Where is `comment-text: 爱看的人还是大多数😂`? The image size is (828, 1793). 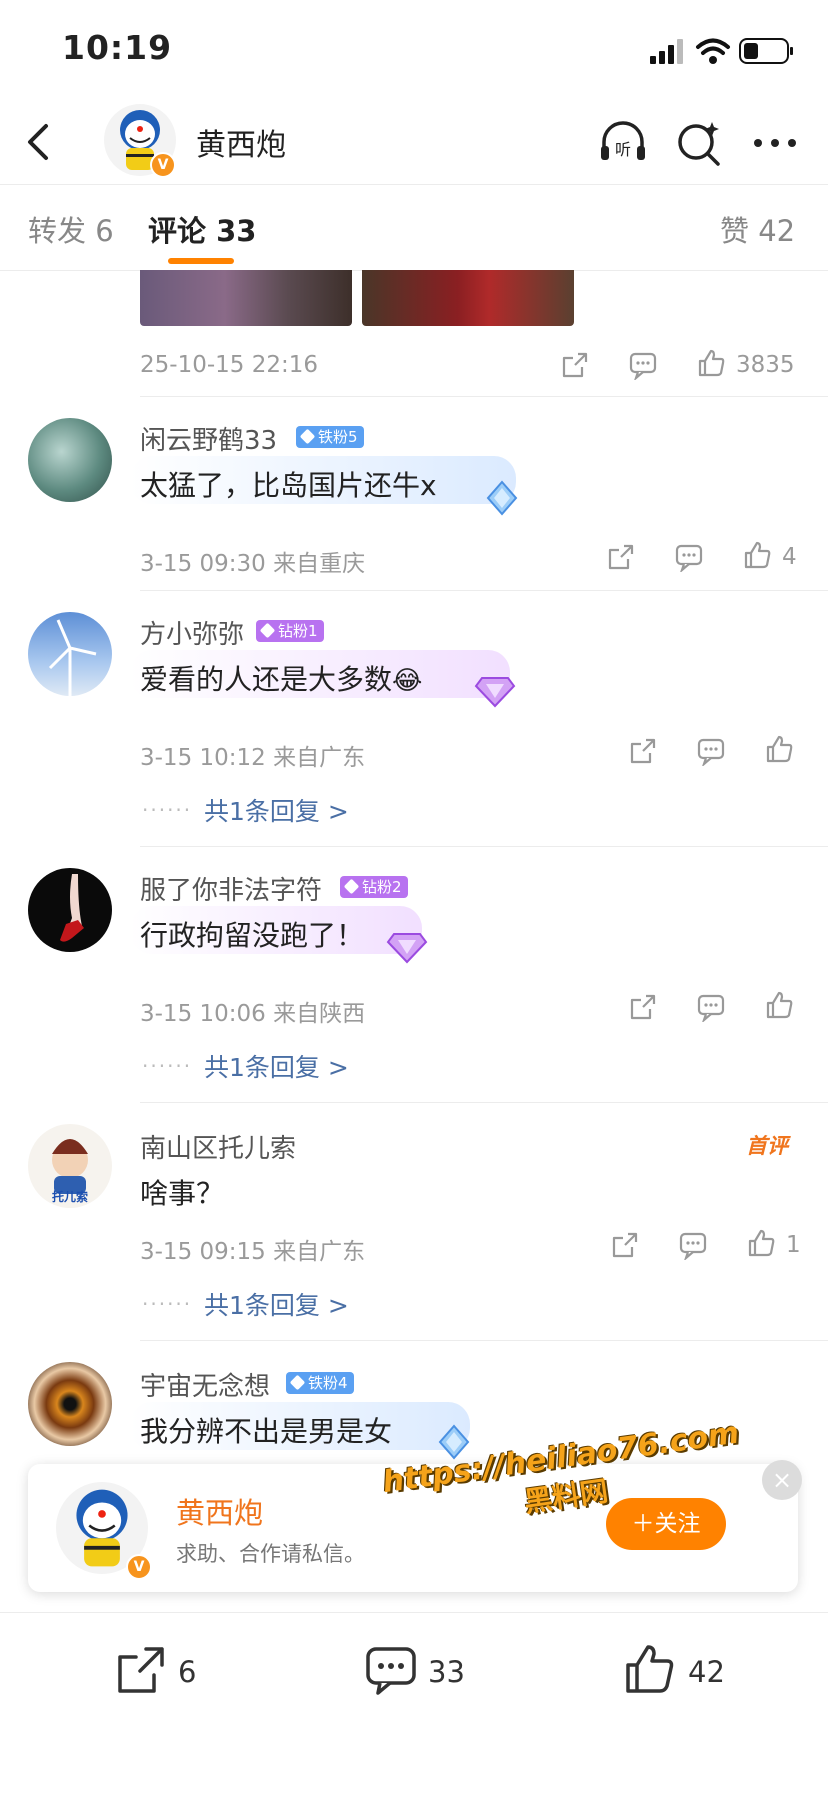
comment-text: 爱看的人还是大多数😂 is located at coordinates (281, 678).